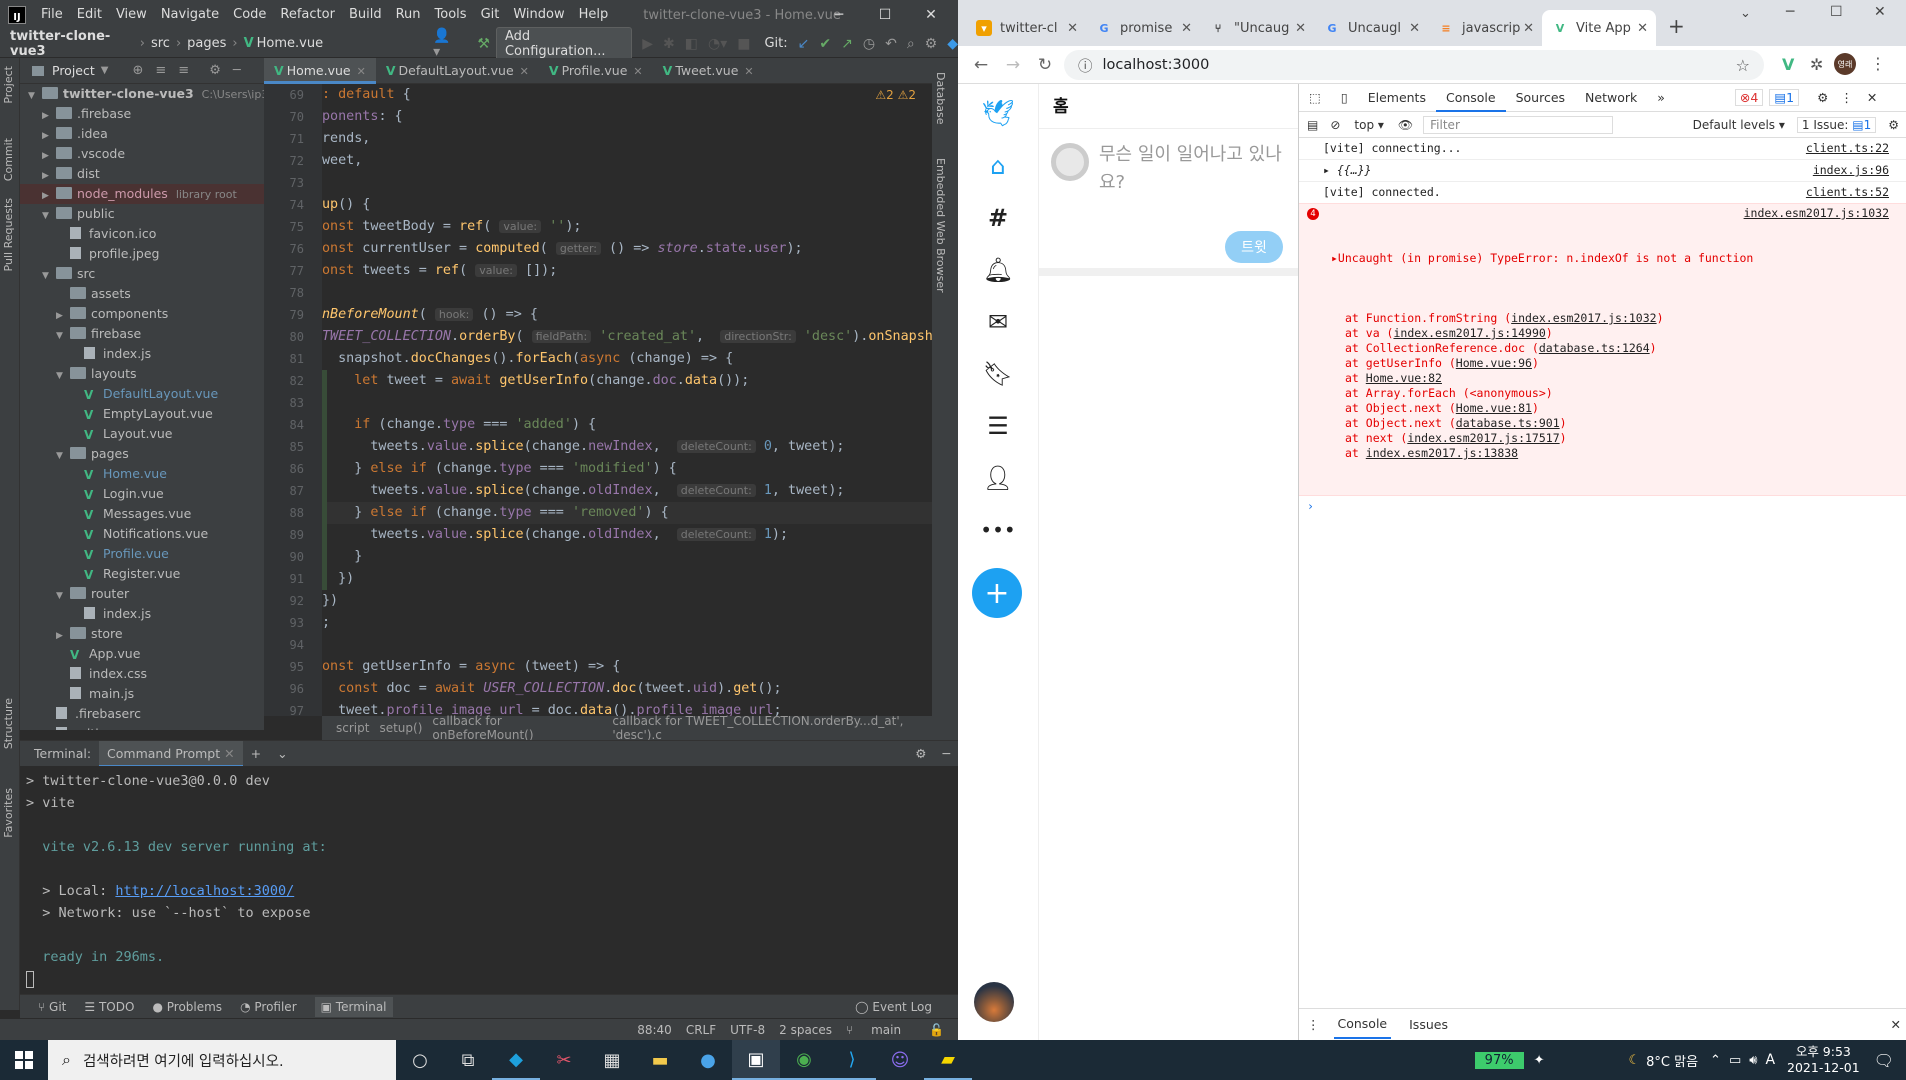 This screenshot has height=1080, width=1906. I want to click on messages-mail-icon: ✉, so click(998, 322).